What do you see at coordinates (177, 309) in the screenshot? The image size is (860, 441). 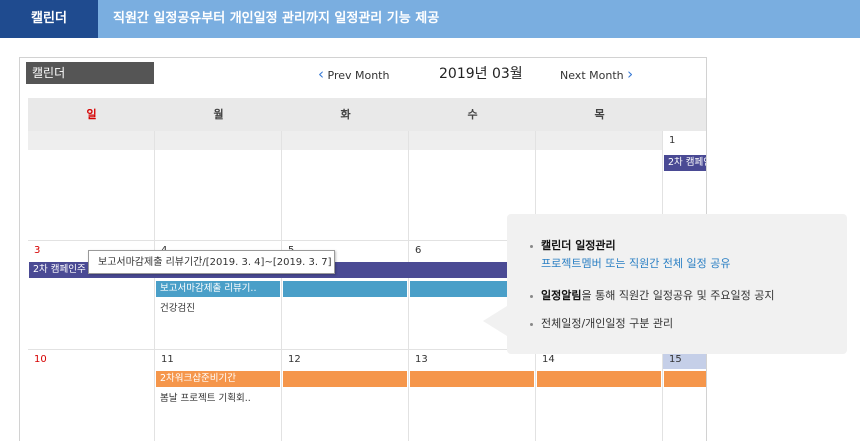 I see `event-text: 건강검진` at bounding box center [177, 309].